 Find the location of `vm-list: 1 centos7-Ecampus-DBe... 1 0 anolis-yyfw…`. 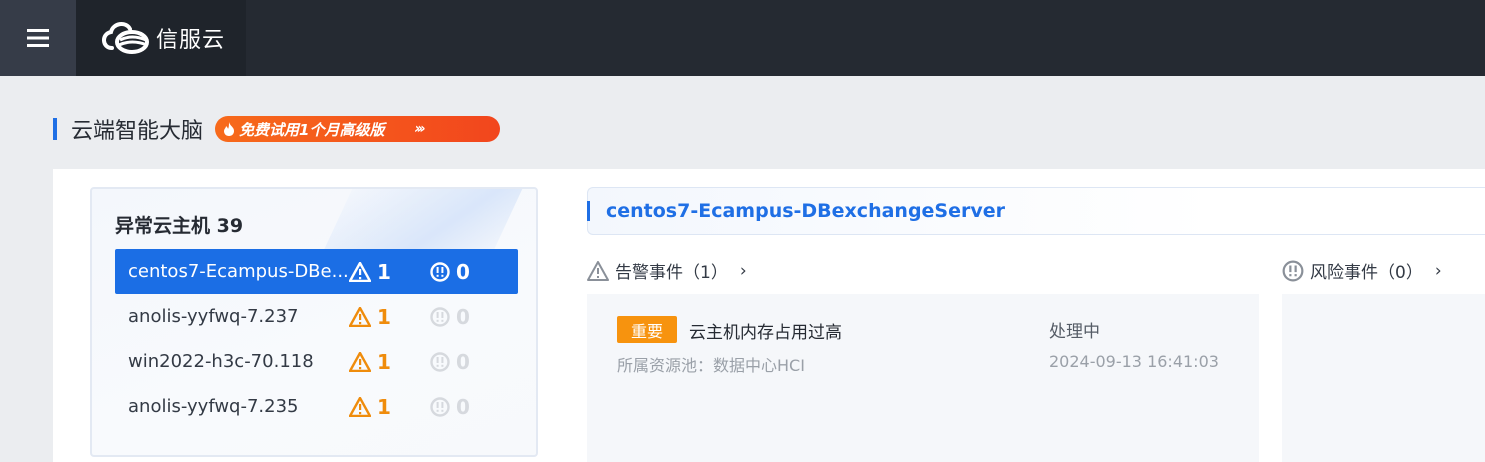

vm-list: 1 centos7-Ecampus-DBe... 1 0 anolis-yyfw… is located at coordinates (316, 352).